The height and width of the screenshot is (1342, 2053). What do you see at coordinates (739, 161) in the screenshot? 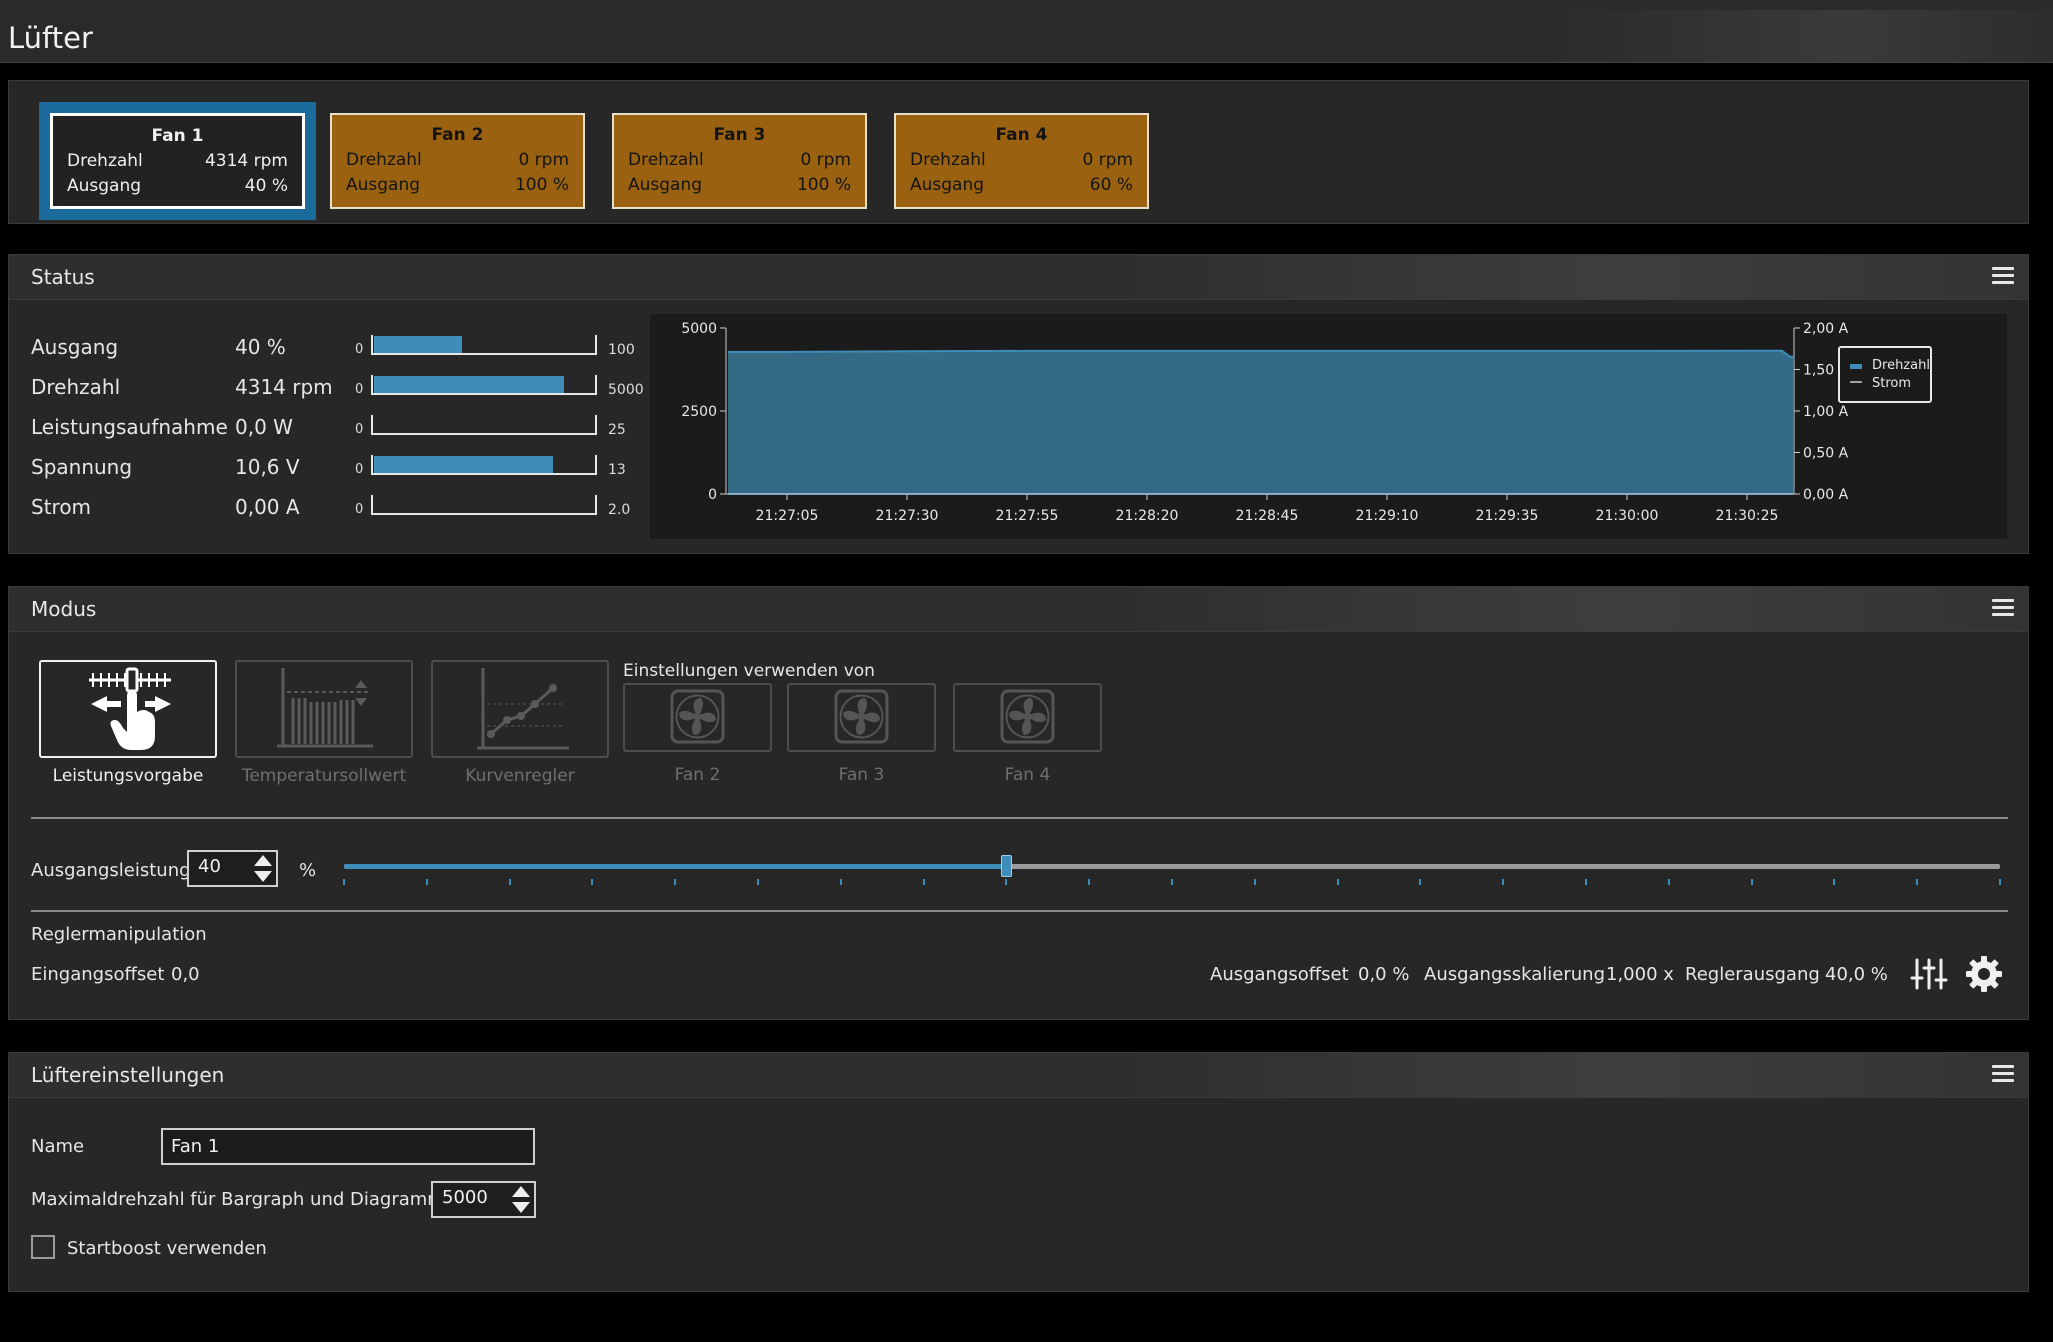
I see `fan-card-3: Fan 3 Drehzahl 0 rpm Ausgang 100 %` at bounding box center [739, 161].